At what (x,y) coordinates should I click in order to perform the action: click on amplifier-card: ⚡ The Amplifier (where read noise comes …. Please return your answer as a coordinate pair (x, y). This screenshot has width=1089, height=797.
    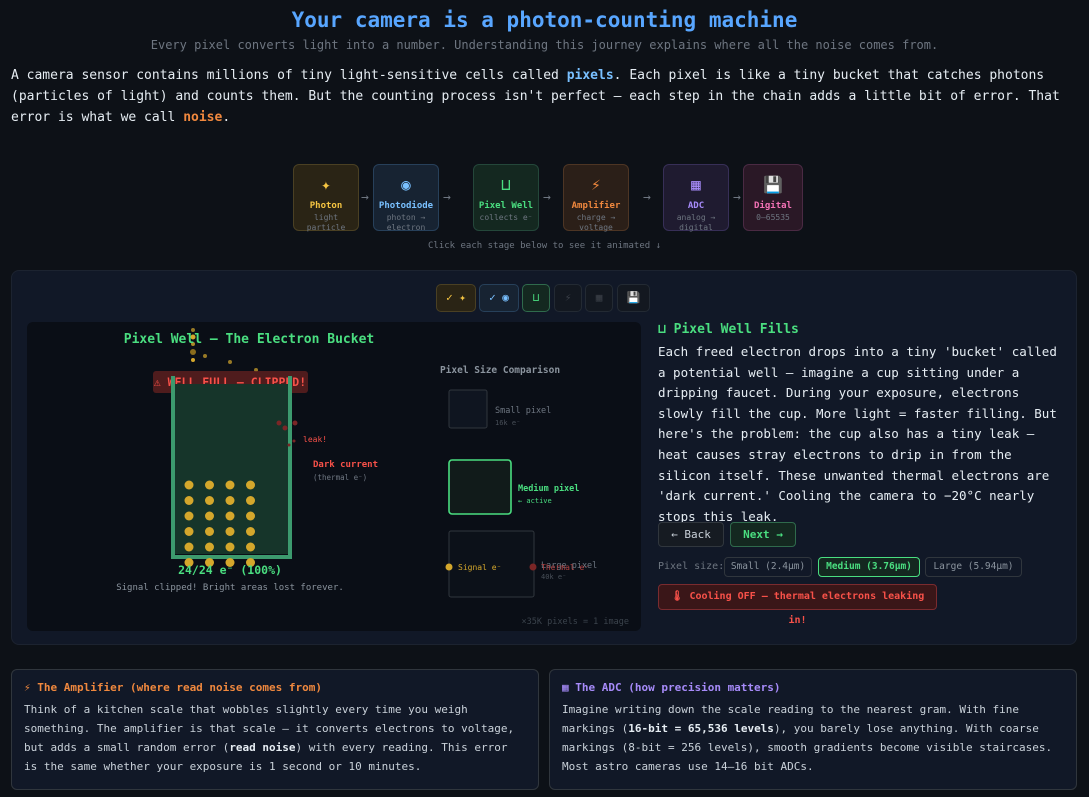
    Looking at the image, I should click on (275, 729).